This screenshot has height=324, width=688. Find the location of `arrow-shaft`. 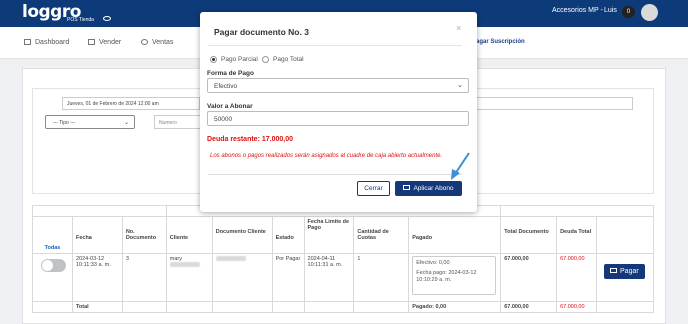

arrow-shaft is located at coordinates (462, 163).